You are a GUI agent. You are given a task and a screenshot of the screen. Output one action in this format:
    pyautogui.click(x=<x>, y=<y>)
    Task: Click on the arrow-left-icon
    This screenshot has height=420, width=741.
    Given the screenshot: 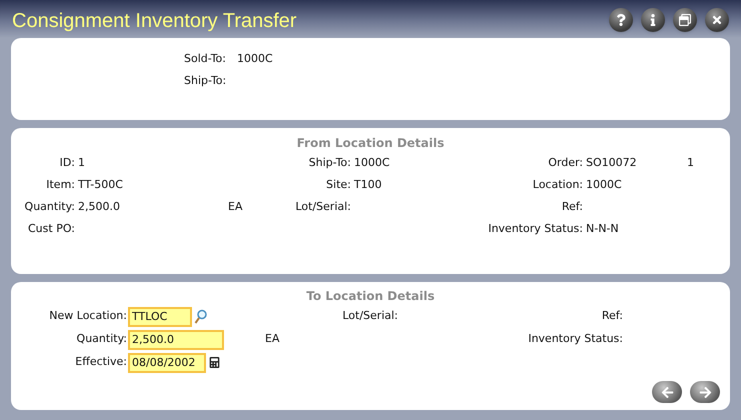 What is the action you would take?
    pyautogui.click(x=667, y=392)
    